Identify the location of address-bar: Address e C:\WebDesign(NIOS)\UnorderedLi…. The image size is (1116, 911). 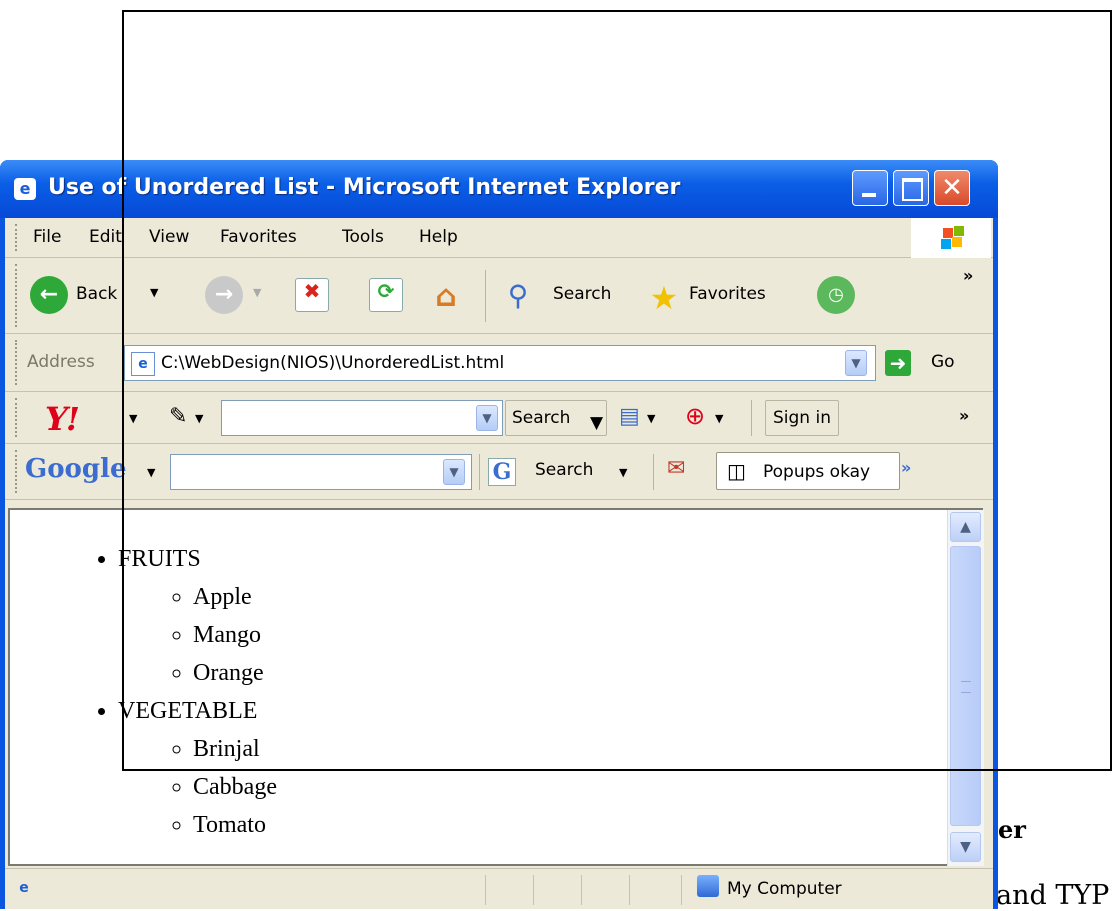
(499, 363).